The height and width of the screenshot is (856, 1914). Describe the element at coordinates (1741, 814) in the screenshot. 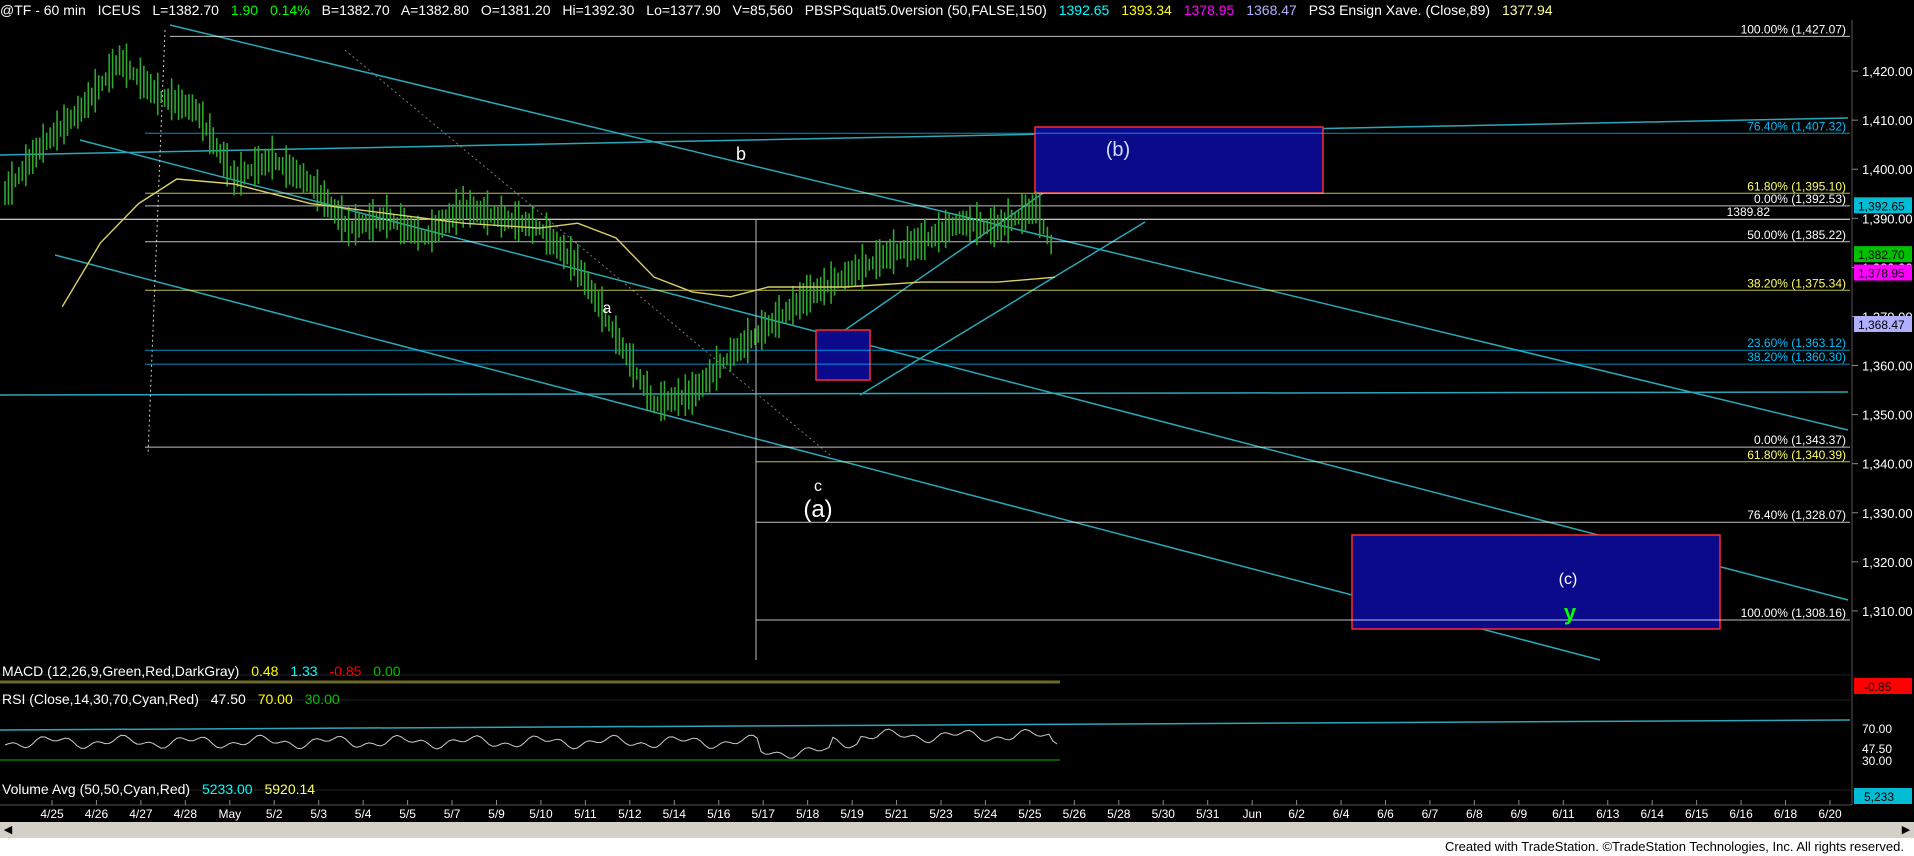

I see `x-tick-label: 6/16` at that location.